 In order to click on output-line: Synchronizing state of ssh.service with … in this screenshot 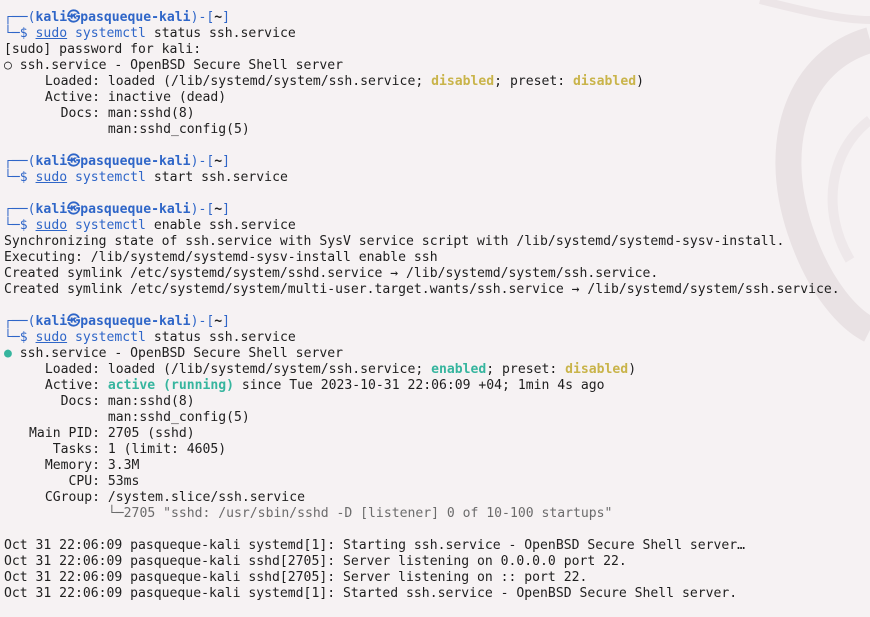, I will do `click(394, 241)`.